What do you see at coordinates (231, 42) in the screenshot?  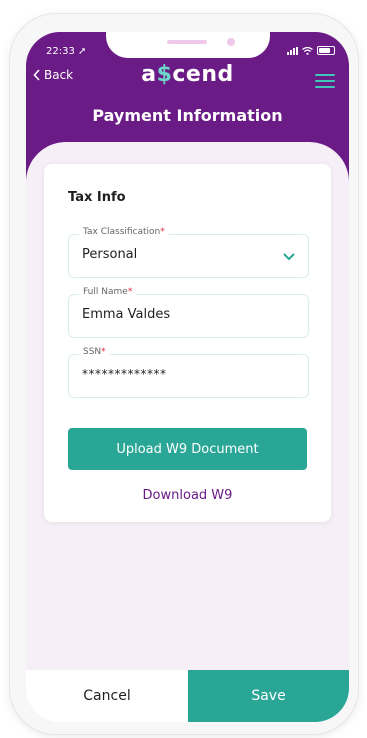 I see `camera` at bounding box center [231, 42].